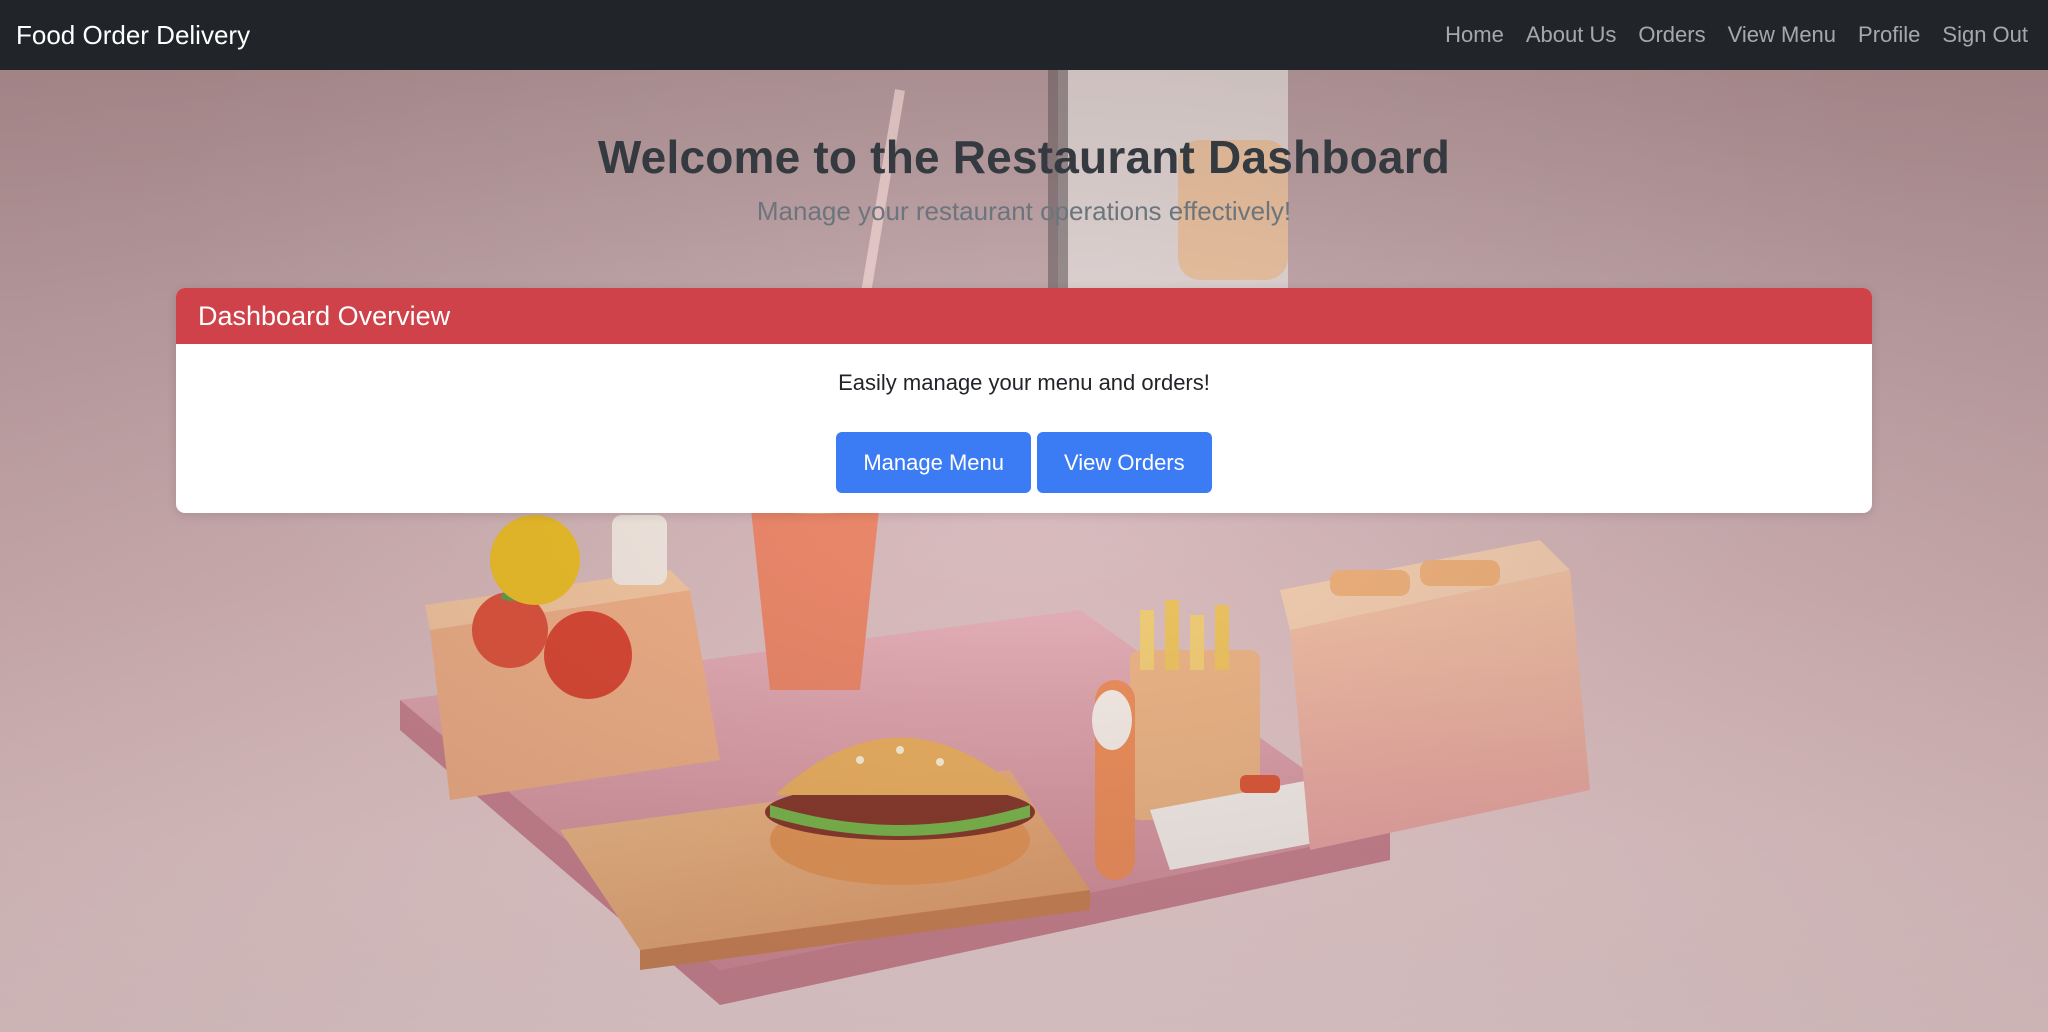  Describe the element at coordinates (324, 315) in the screenshot. I see `card-title: Dashboard Overview` at that location.